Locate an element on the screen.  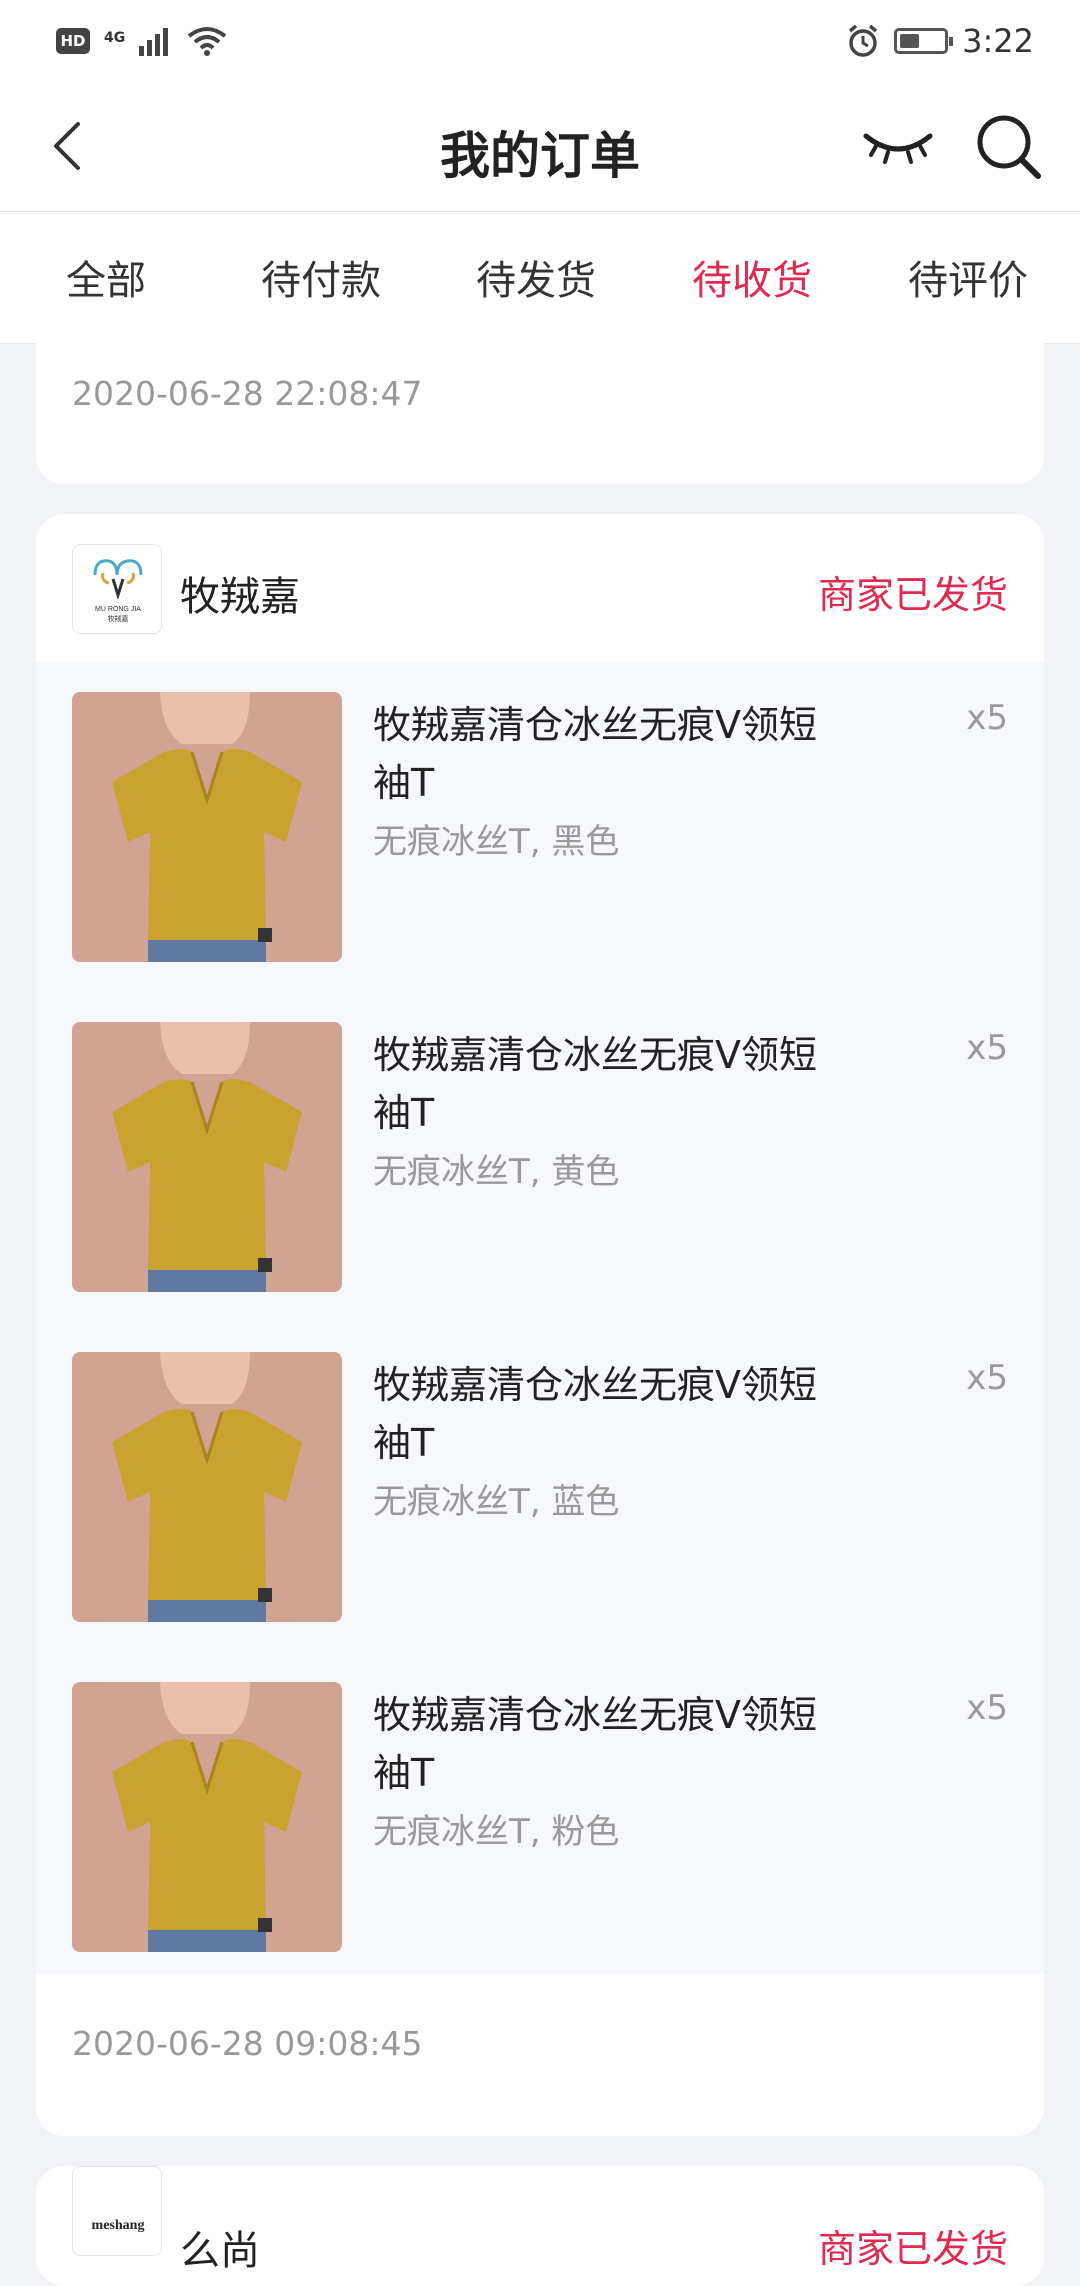
order-item: 牧羢嘉清仓冰丝无痕V领短袖T 无痕冰丝T, 蓝色 x5 is located at coordinates (540, 1502).